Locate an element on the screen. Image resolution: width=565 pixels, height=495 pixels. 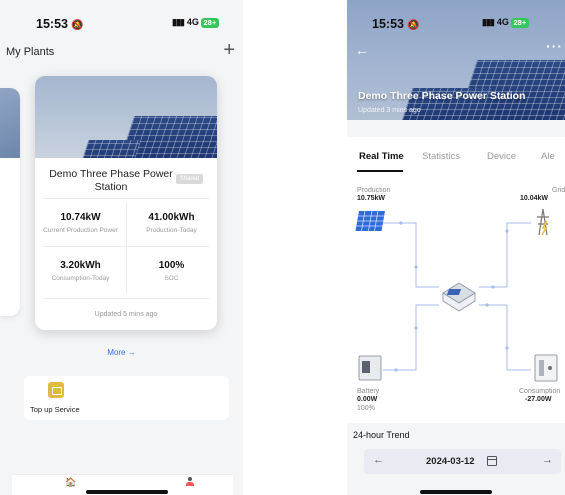
battery-unit-icon is located at coordinates (370, 368).